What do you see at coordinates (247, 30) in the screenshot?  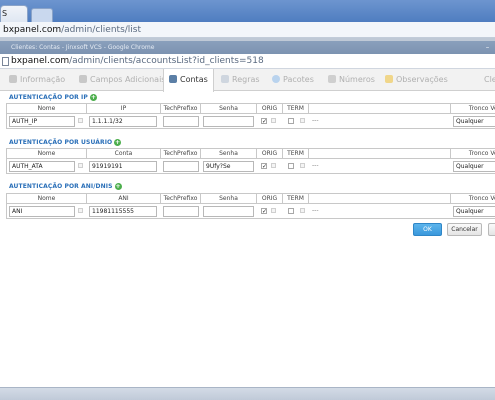 I see `outer-address-bar: bxpanel.com/admin/clients/list` at bounding box center [247, 30].